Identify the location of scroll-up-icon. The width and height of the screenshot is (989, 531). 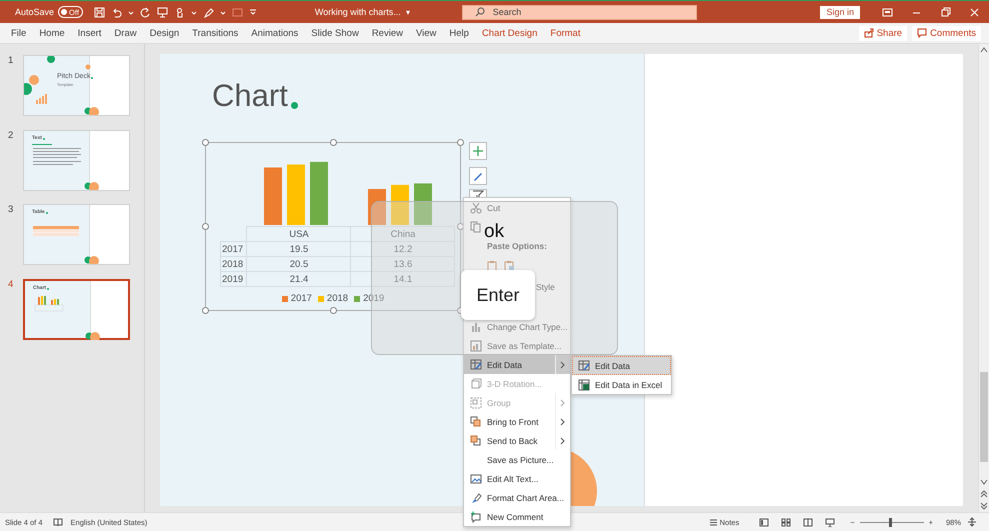
(984, 50).